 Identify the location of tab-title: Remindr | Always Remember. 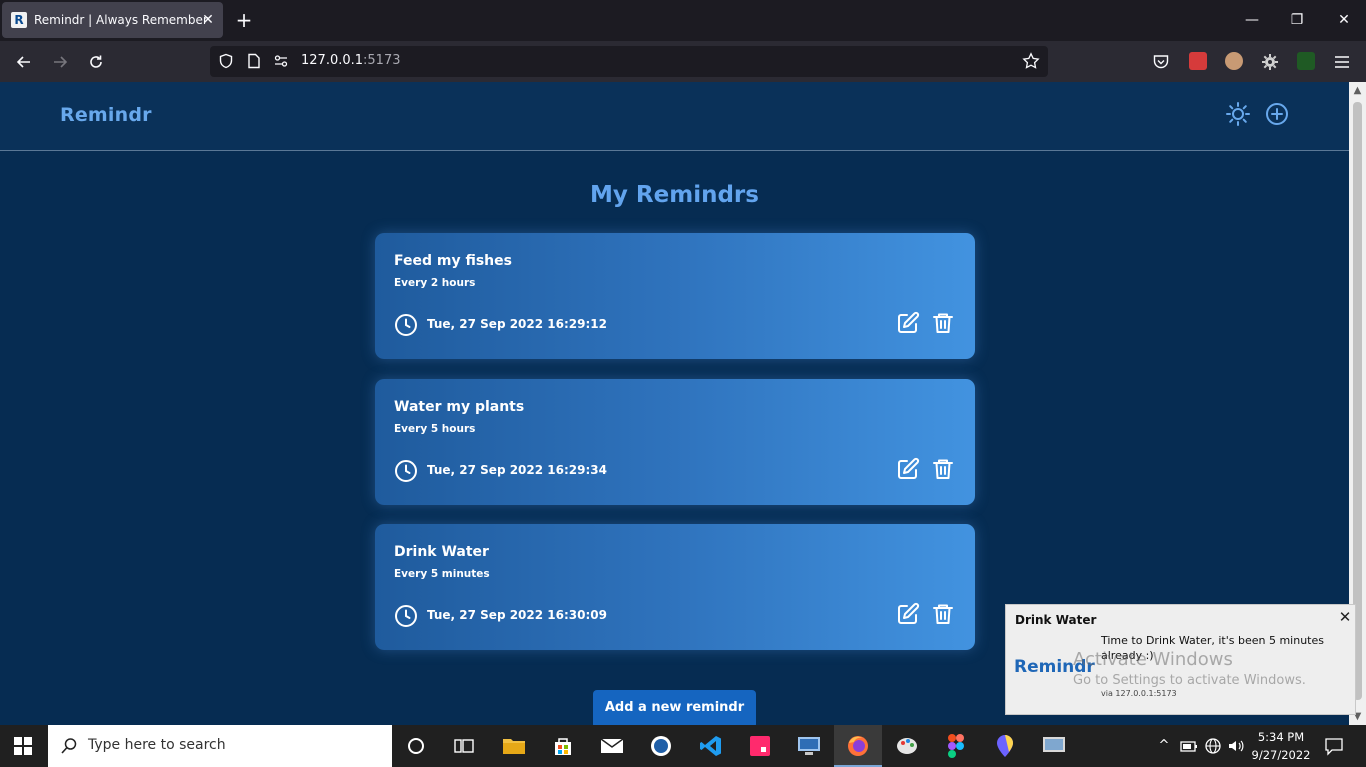
(121, 20).